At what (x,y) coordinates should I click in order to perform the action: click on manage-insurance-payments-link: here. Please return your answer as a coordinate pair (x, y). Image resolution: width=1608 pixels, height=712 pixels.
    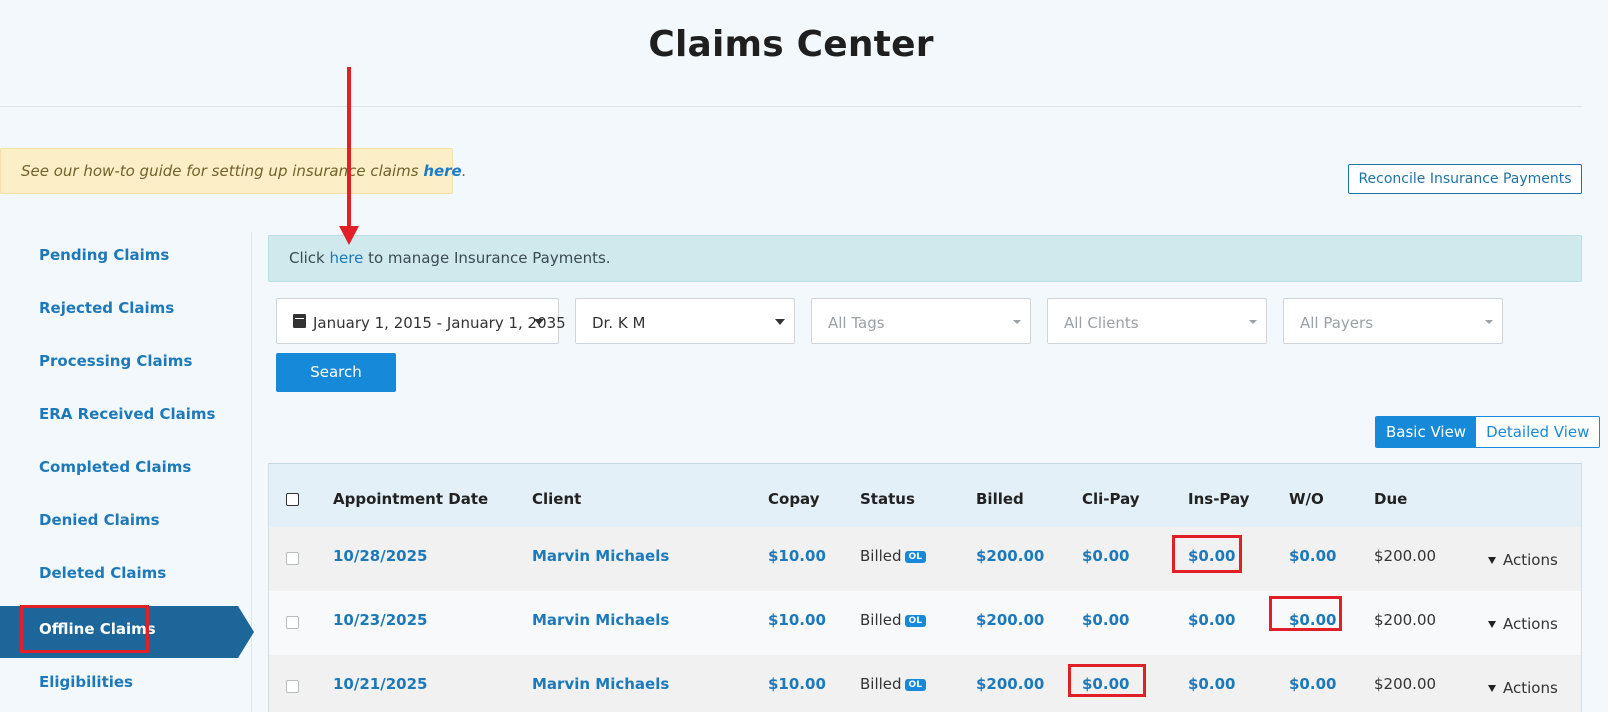
    Looking at the image, I should click on (347, 258).